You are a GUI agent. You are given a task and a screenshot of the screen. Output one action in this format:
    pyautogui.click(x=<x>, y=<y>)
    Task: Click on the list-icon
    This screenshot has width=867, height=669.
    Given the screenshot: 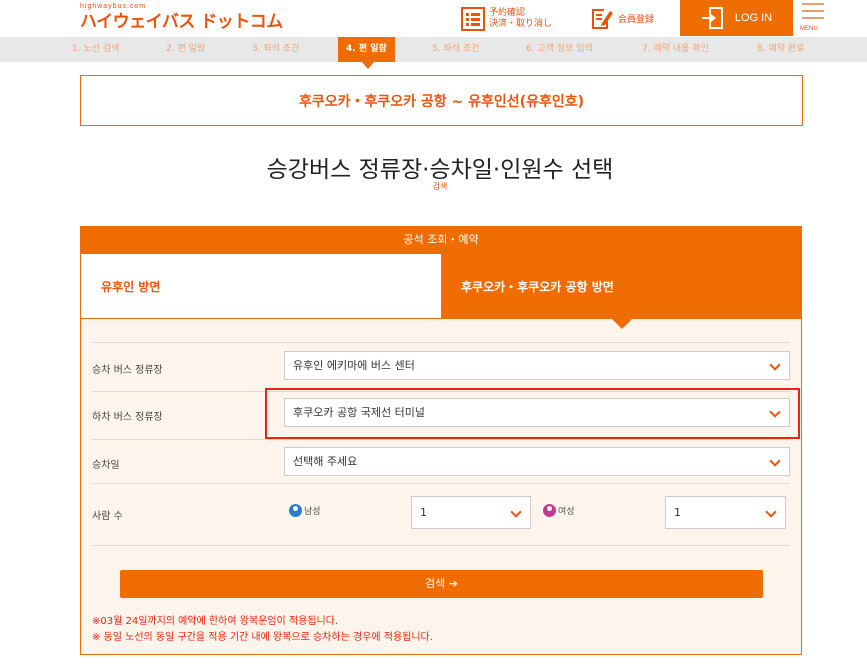 What is the action you would take?
    pyautogui.click(x=473, y=18)
    